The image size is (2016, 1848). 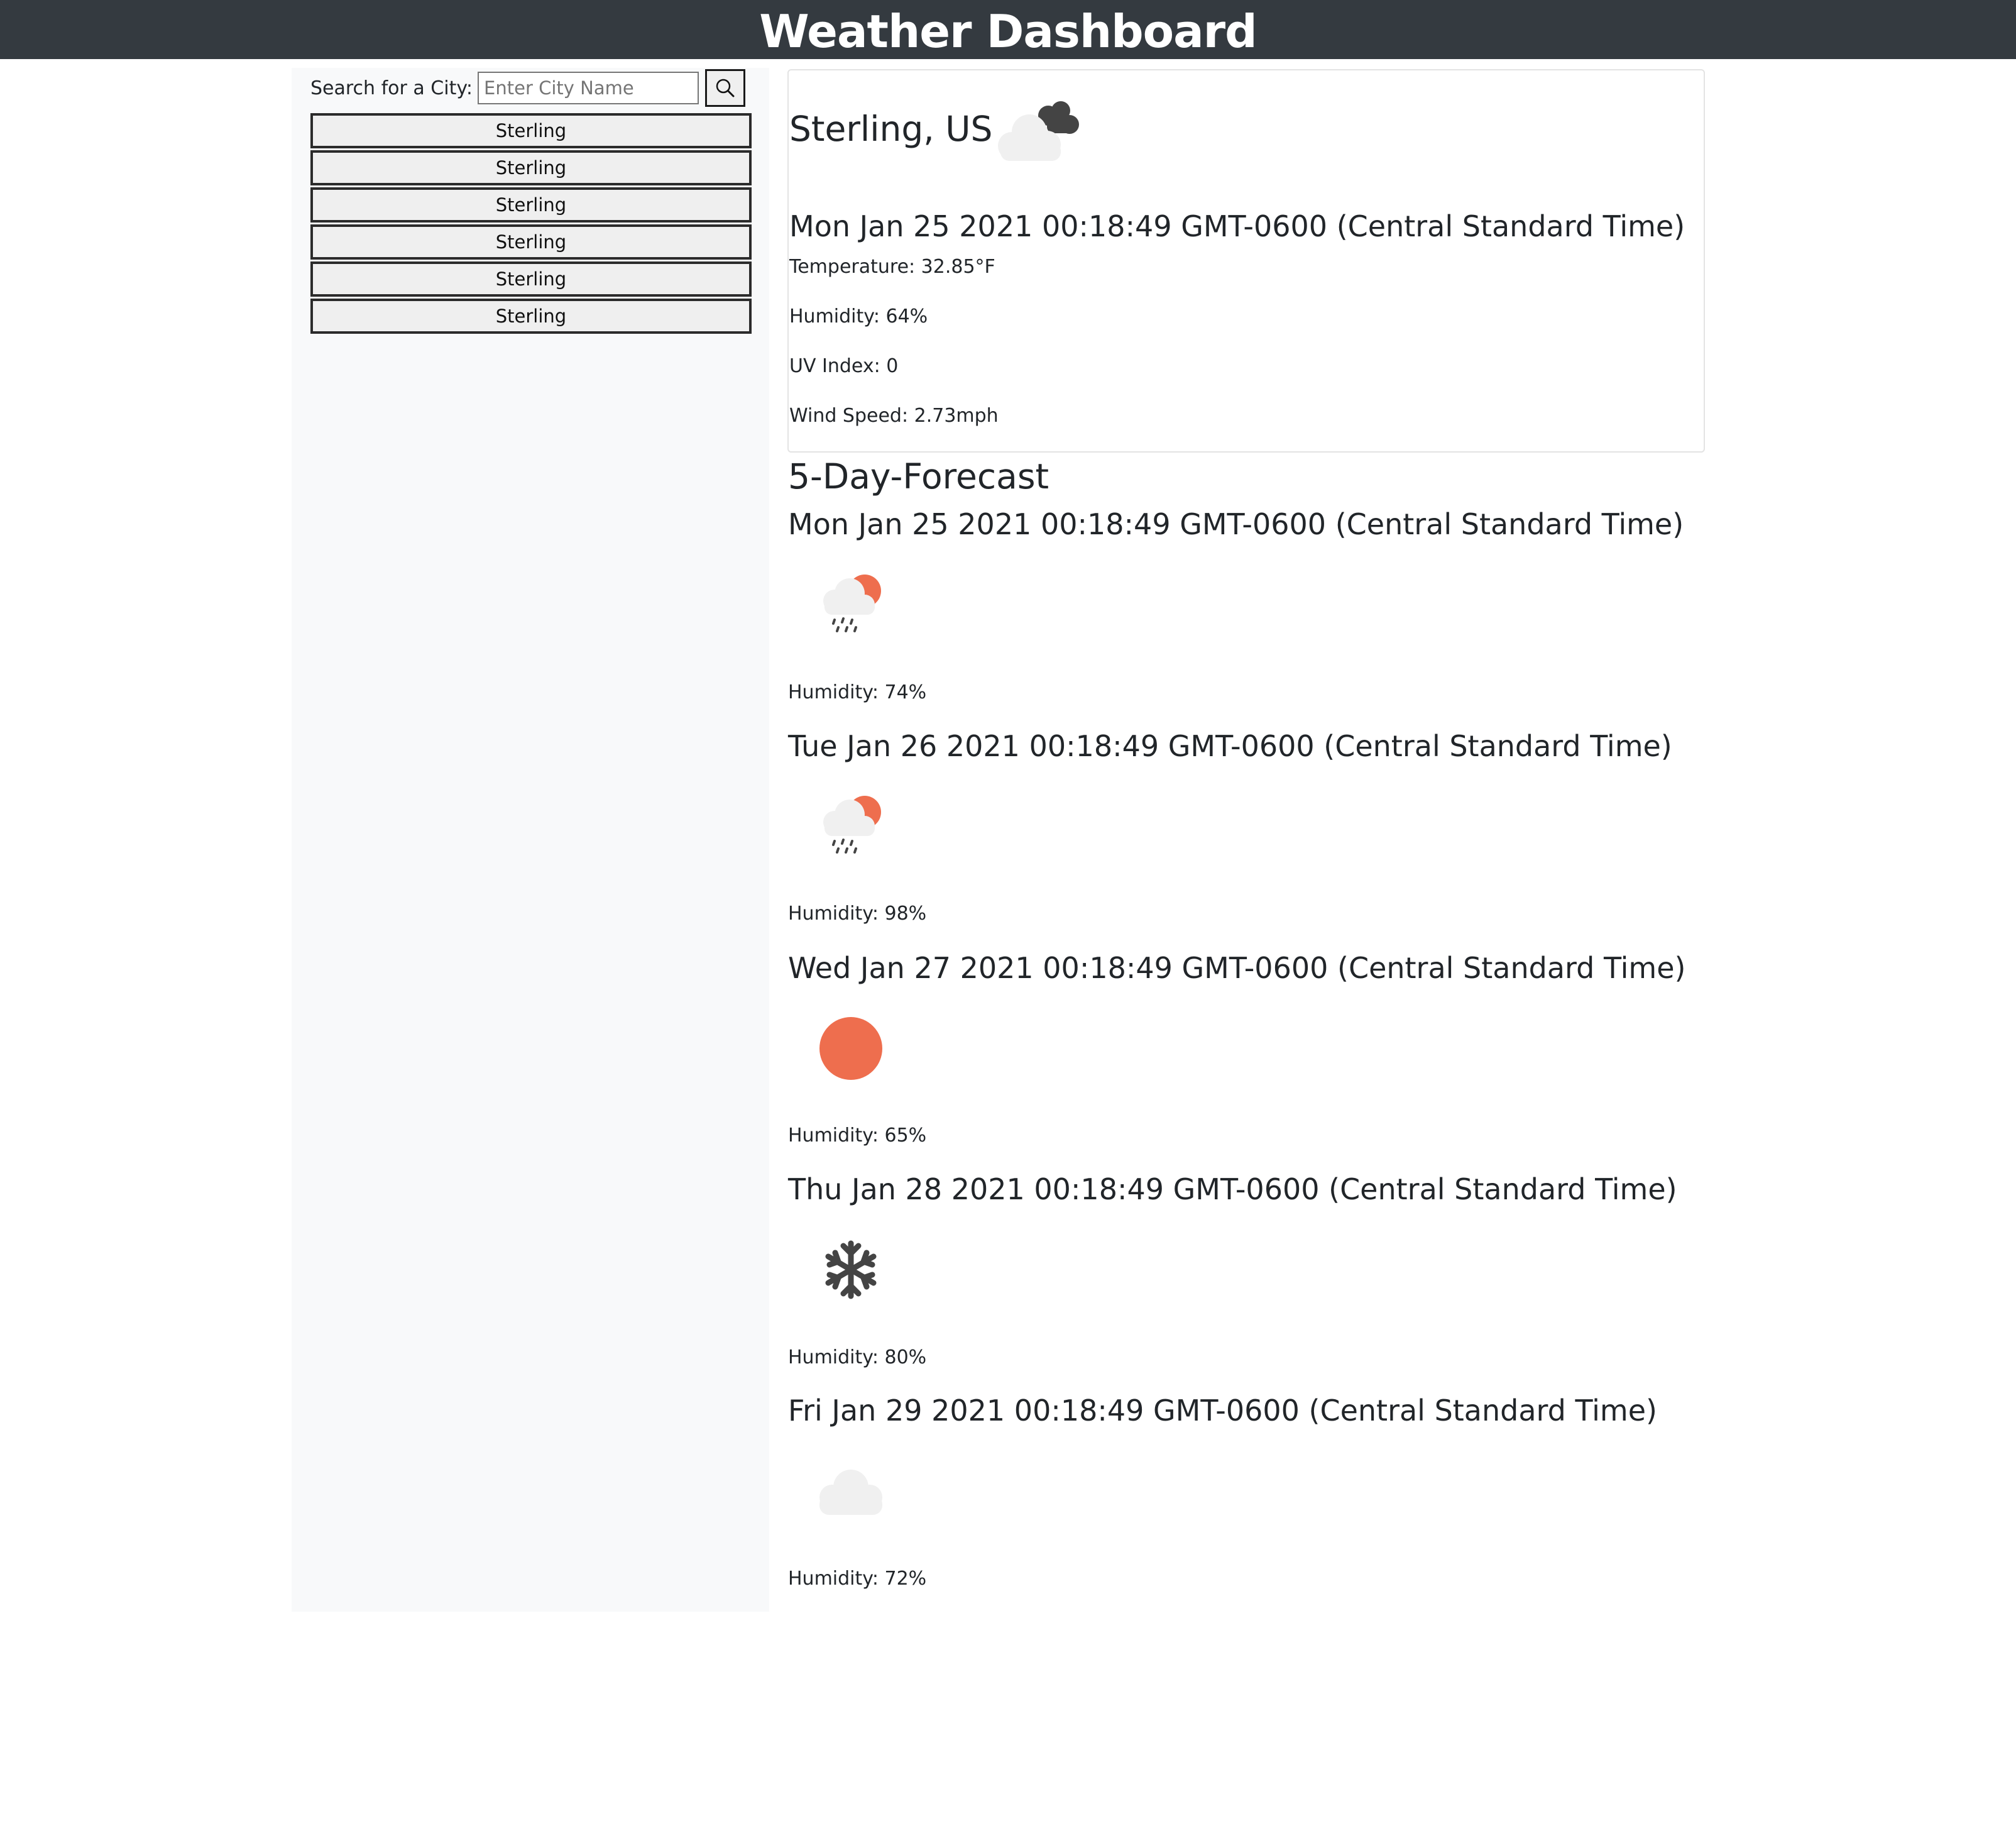 I want to click on forecast-day-humidity: Humidity: 65%, so click(x=858, y=1136).